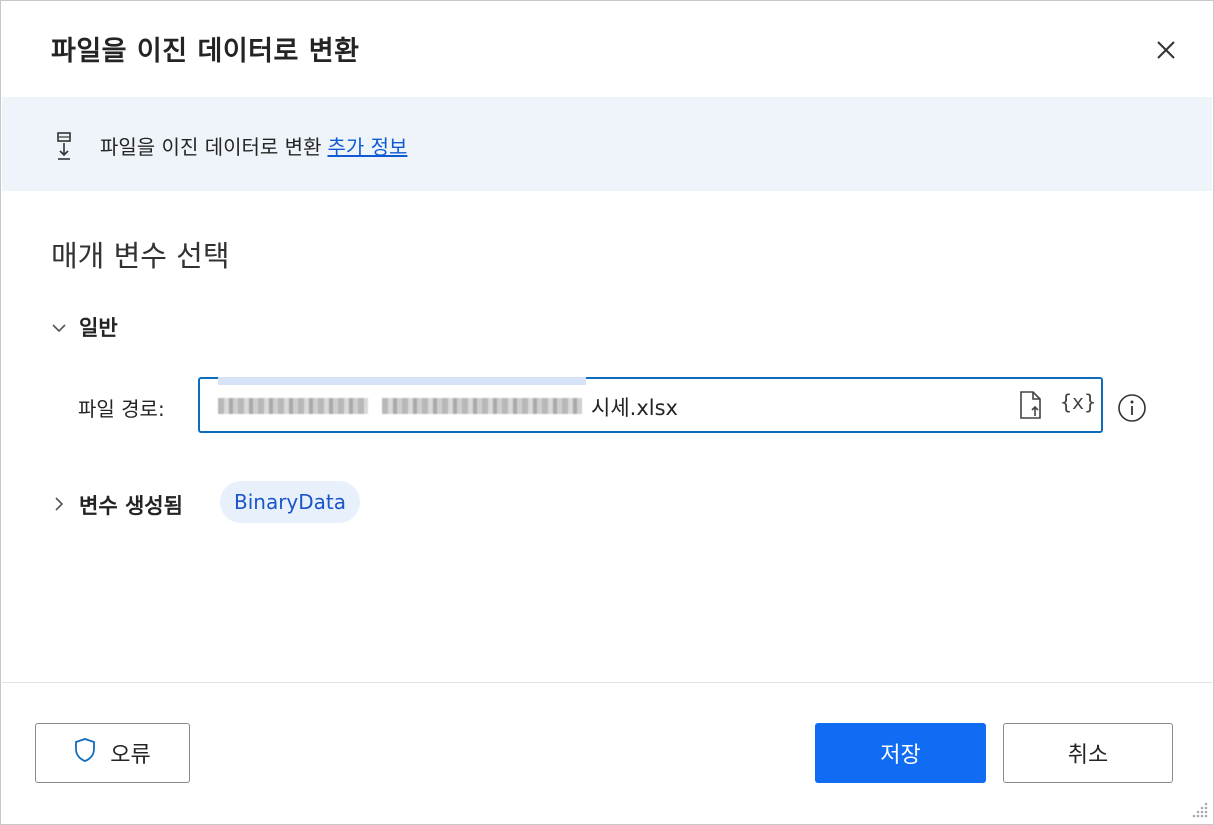 This screenshot has width=1214, height=825. I want to click on variables-group-toggle: 변수 생성됨, so click(117, 505).